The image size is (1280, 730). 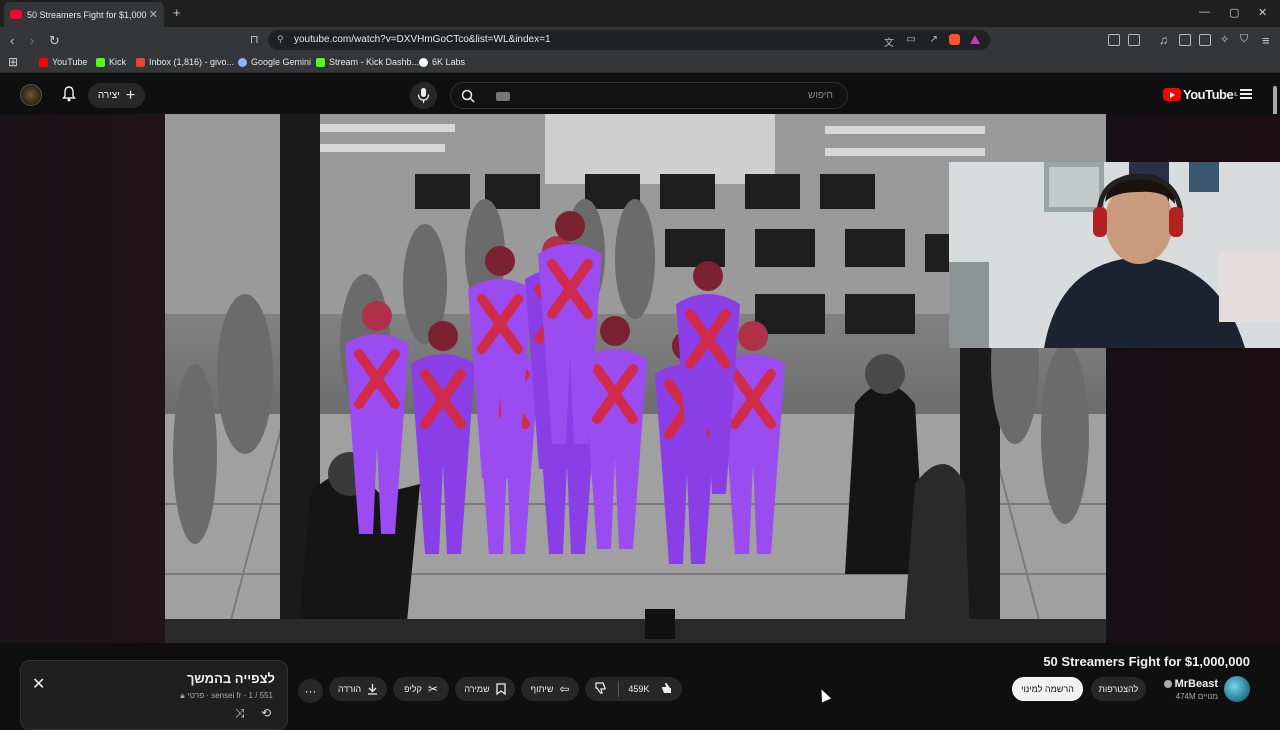 I want to click on create-button: יצירה +, so click(x=116, y=95).